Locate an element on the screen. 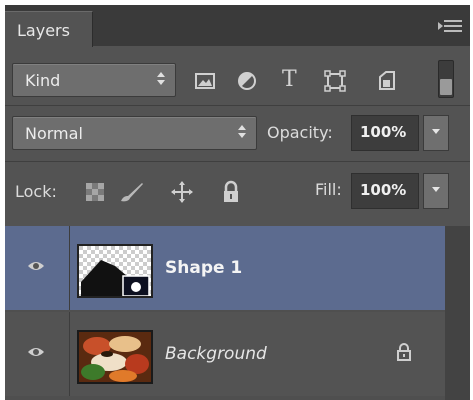 This screenshot has width=473, height=400. smart-object-filter-icon is located at coordinates (387, 81).